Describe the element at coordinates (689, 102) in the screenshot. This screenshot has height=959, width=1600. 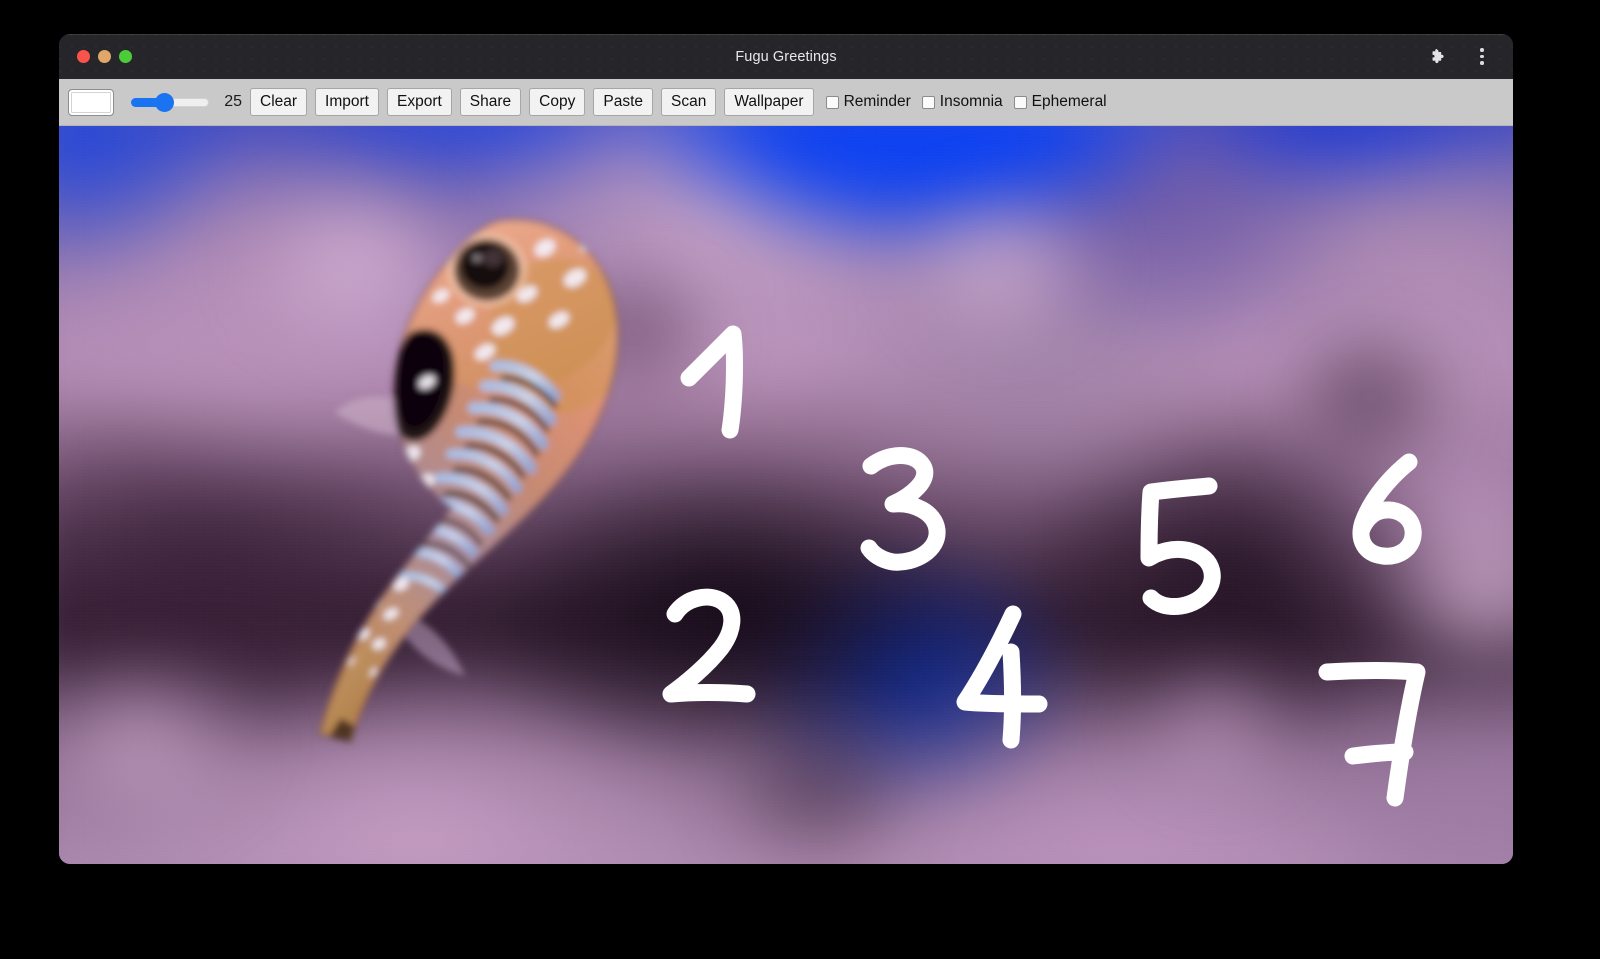
I see `scan-button: Scan` at that location.